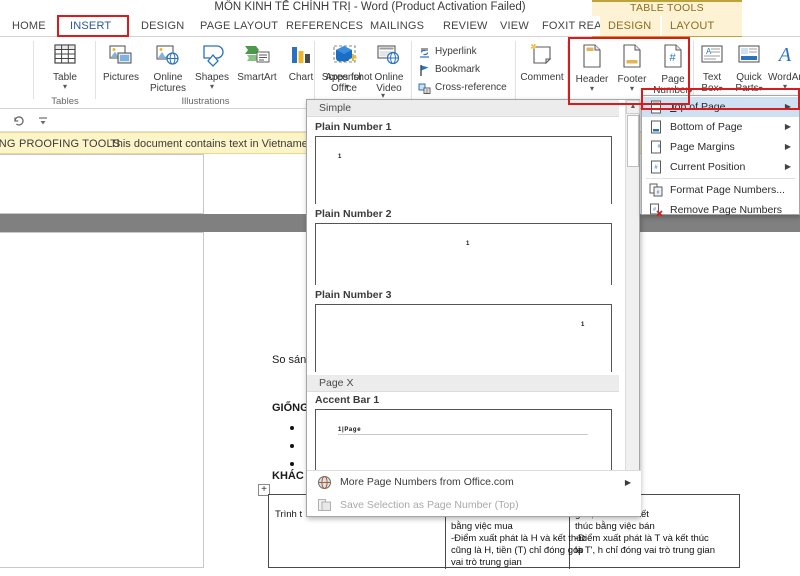  Describe the element at coordinates (633, 107) in the screenshot. I see `gallery-scroll-up-arrow: ▲` at that location.